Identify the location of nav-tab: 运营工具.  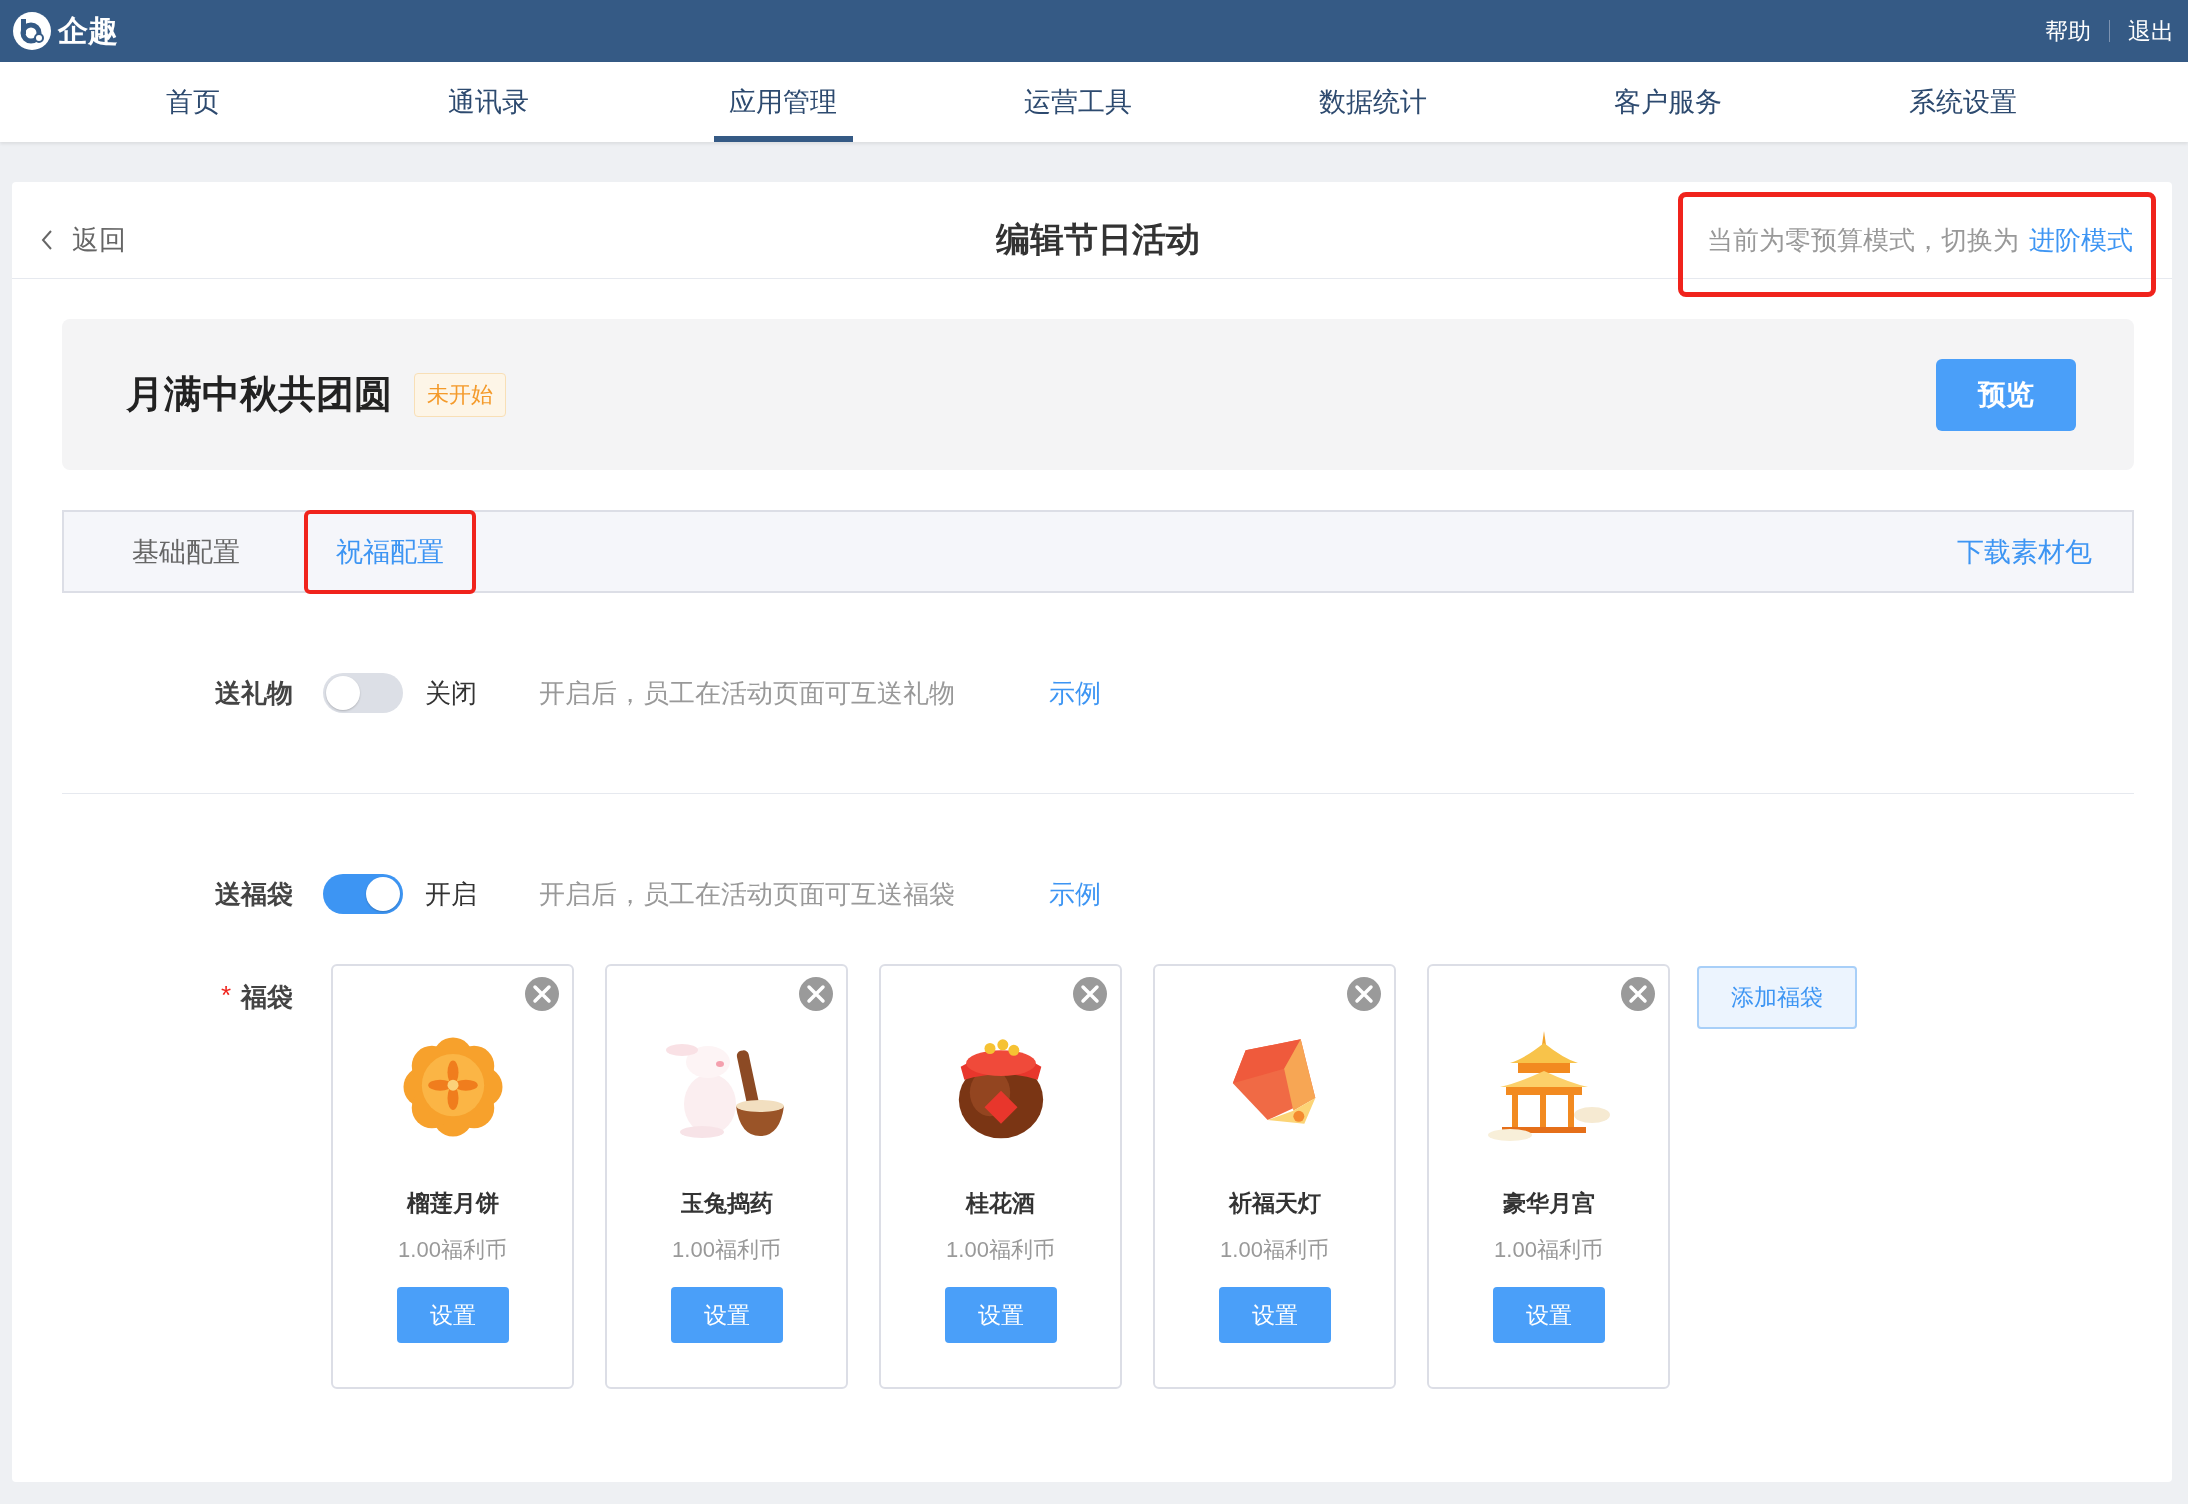
(1078, 102).